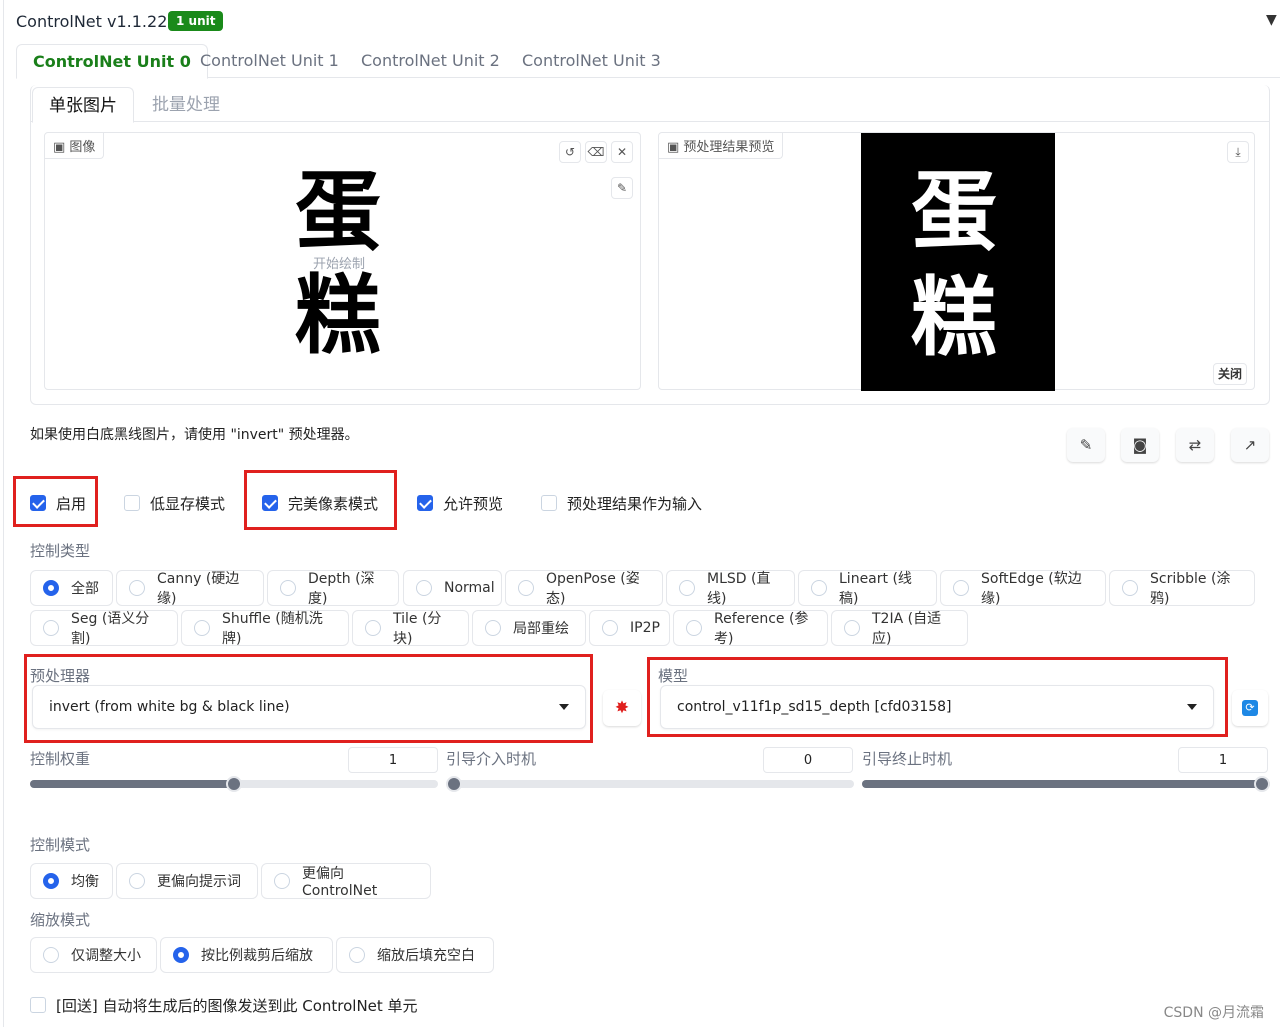 The width and height of the screenshot is (1280, 1027). What do you see at coordinates (541, 629) in the screenshot?
I see `radio-label: 局部重绘` at bounding box center [541, 629].